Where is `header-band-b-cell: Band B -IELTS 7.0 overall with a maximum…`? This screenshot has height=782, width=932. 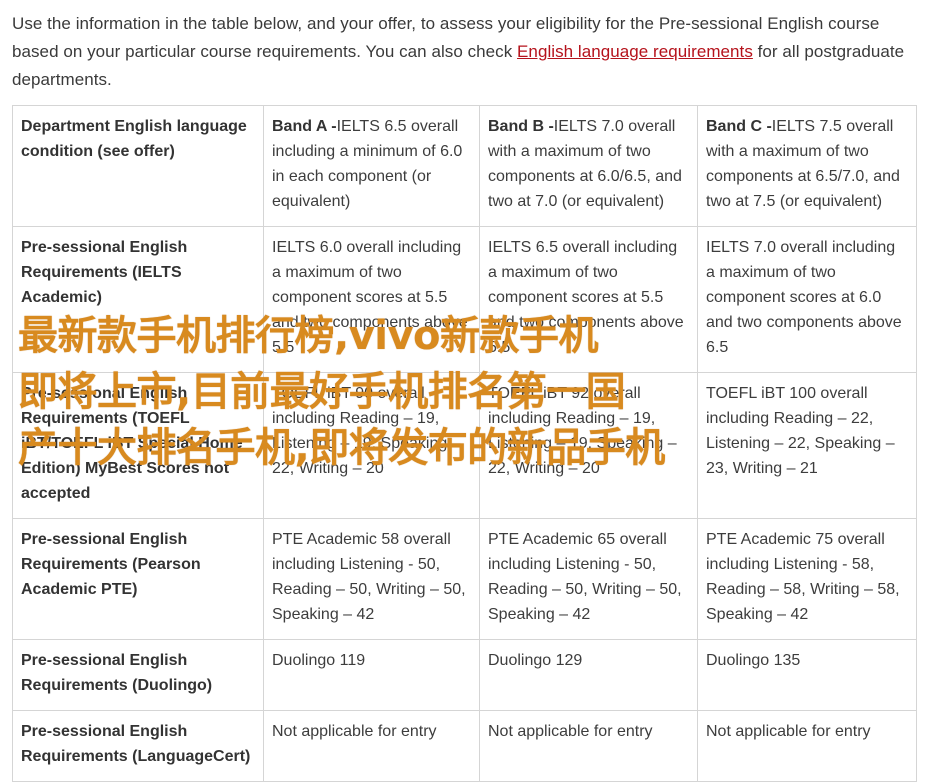
header-band-b-cell: Band B -IELTS 7.0 overall with a maximum… is located at coordinates (588, 166).